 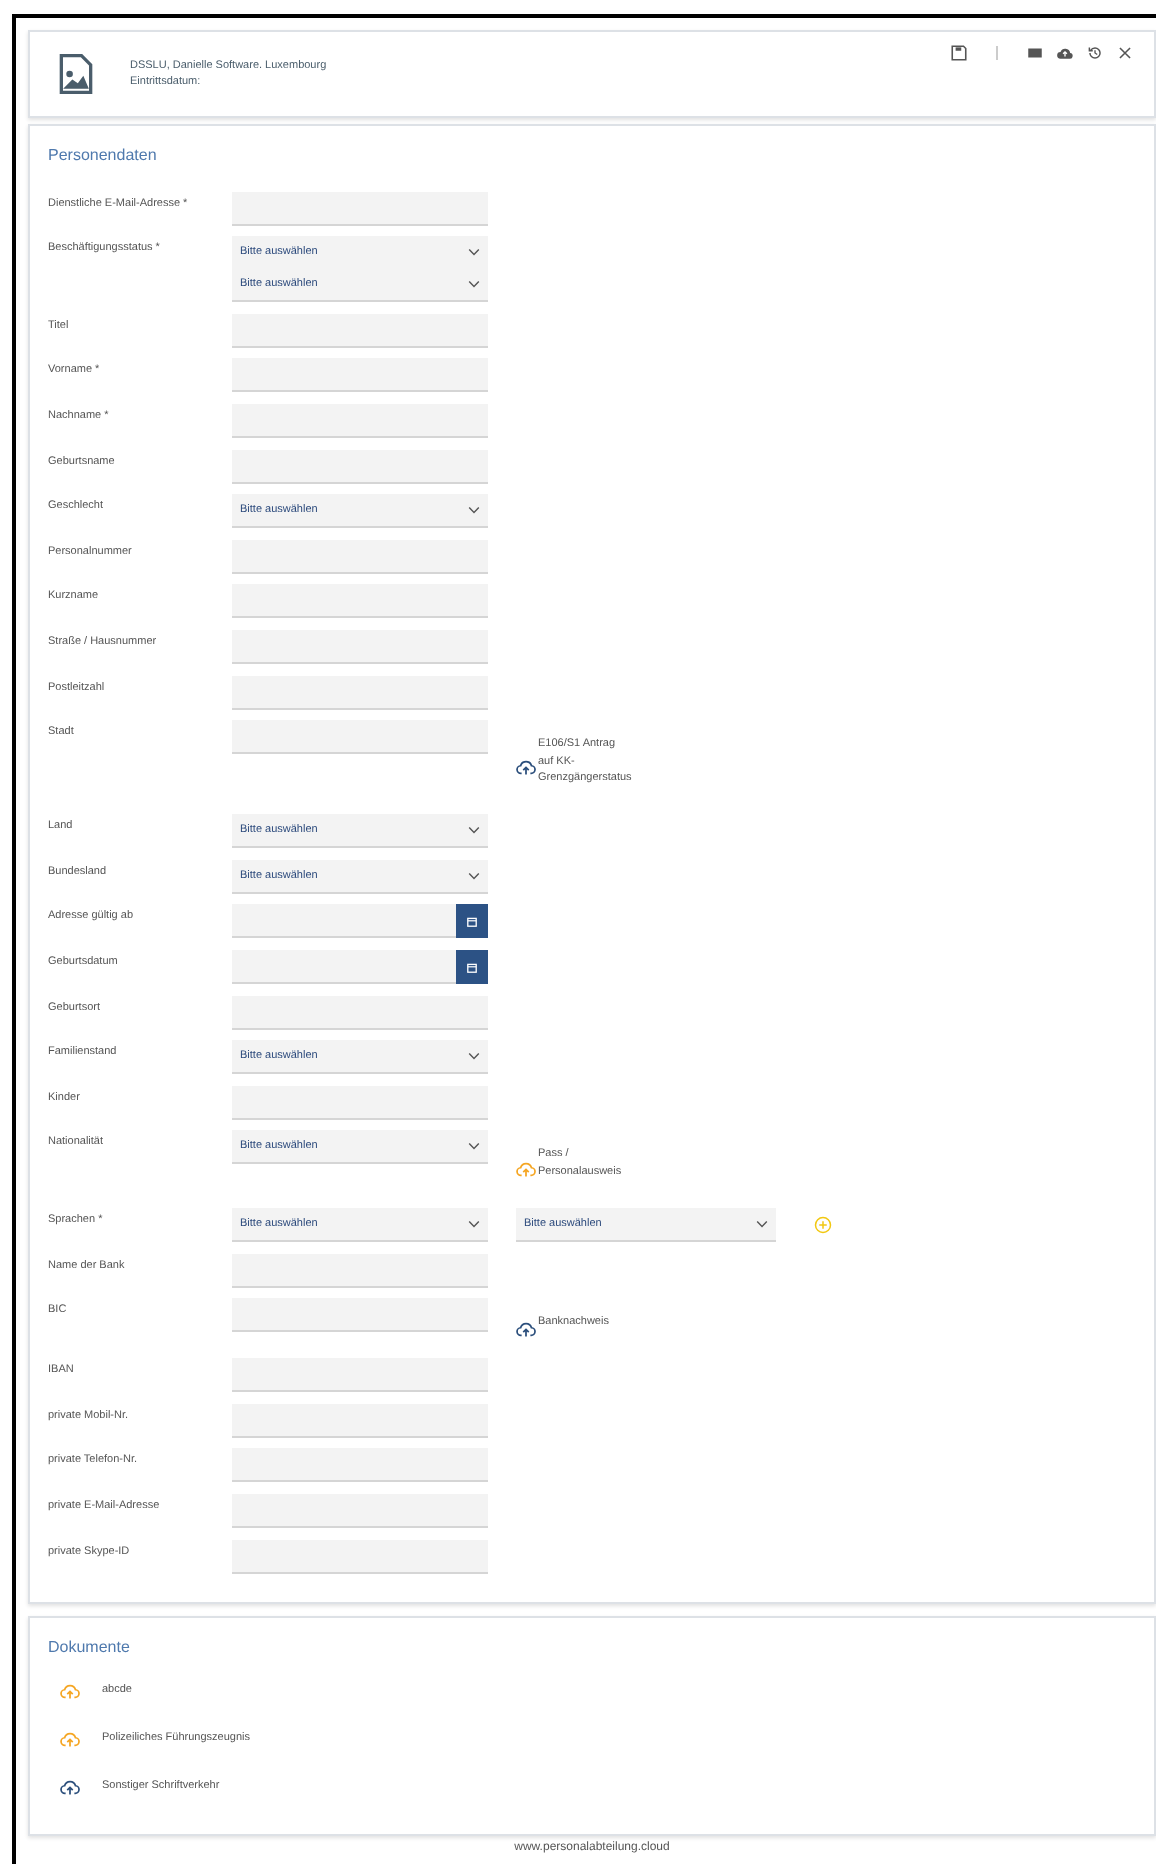 I want to click on add-icon, so click(x=823, y=1224).